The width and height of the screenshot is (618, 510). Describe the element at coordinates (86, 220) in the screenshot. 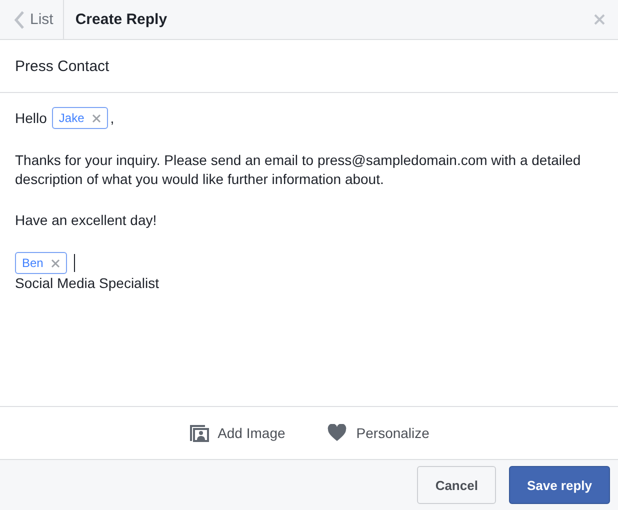

I see `message-paragraph: Have an excellent day!` at that location.